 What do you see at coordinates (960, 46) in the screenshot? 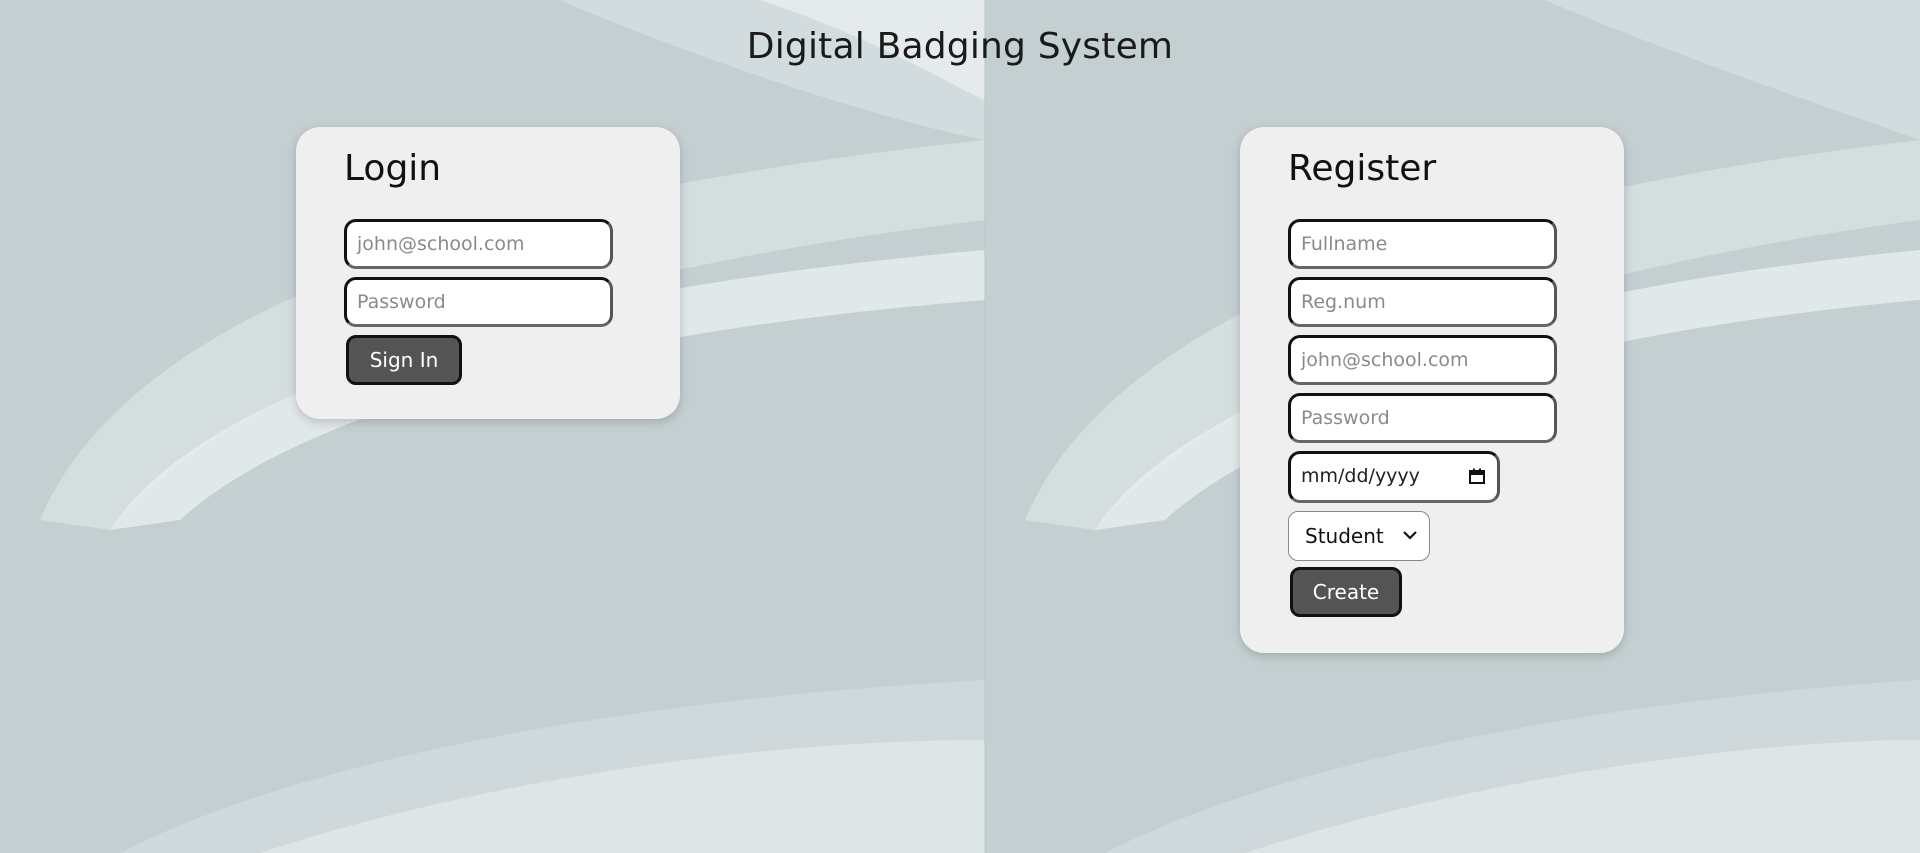
I see `page-title: Digital Badging System` at bounding box center [960, 46].